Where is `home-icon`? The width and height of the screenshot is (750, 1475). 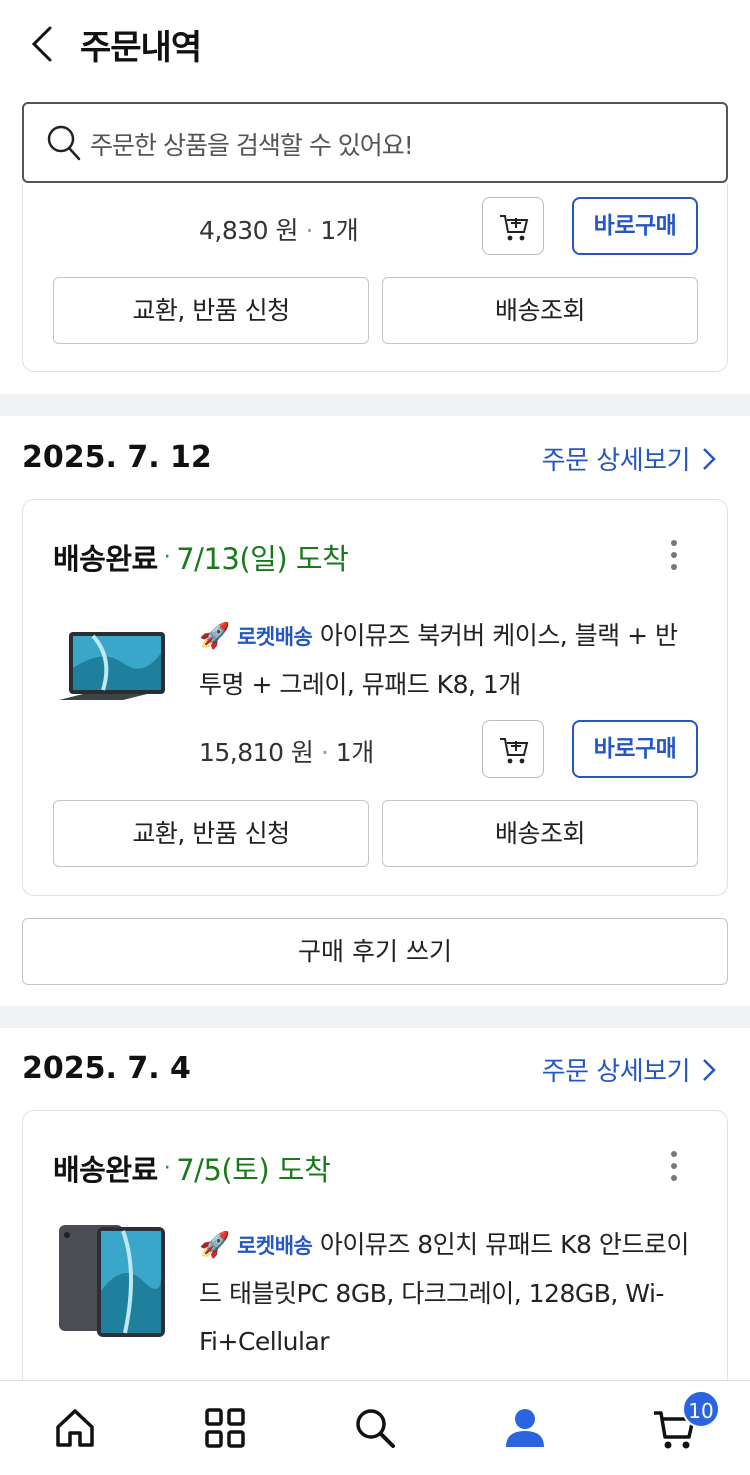 home-icon is located at coordinates (75, 1428).